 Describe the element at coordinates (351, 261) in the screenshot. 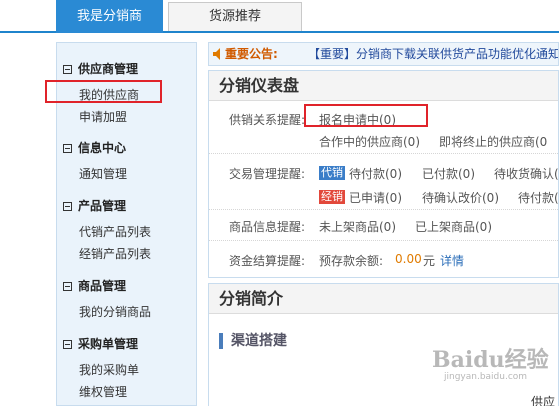

I see `deposit-label: 预存款余额:` at that location.